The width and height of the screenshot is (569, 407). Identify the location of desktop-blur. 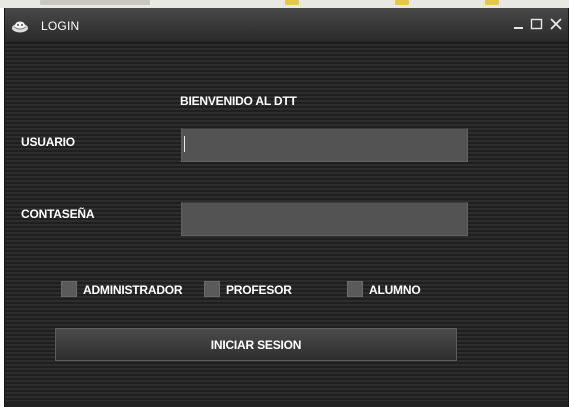
(95, 2).